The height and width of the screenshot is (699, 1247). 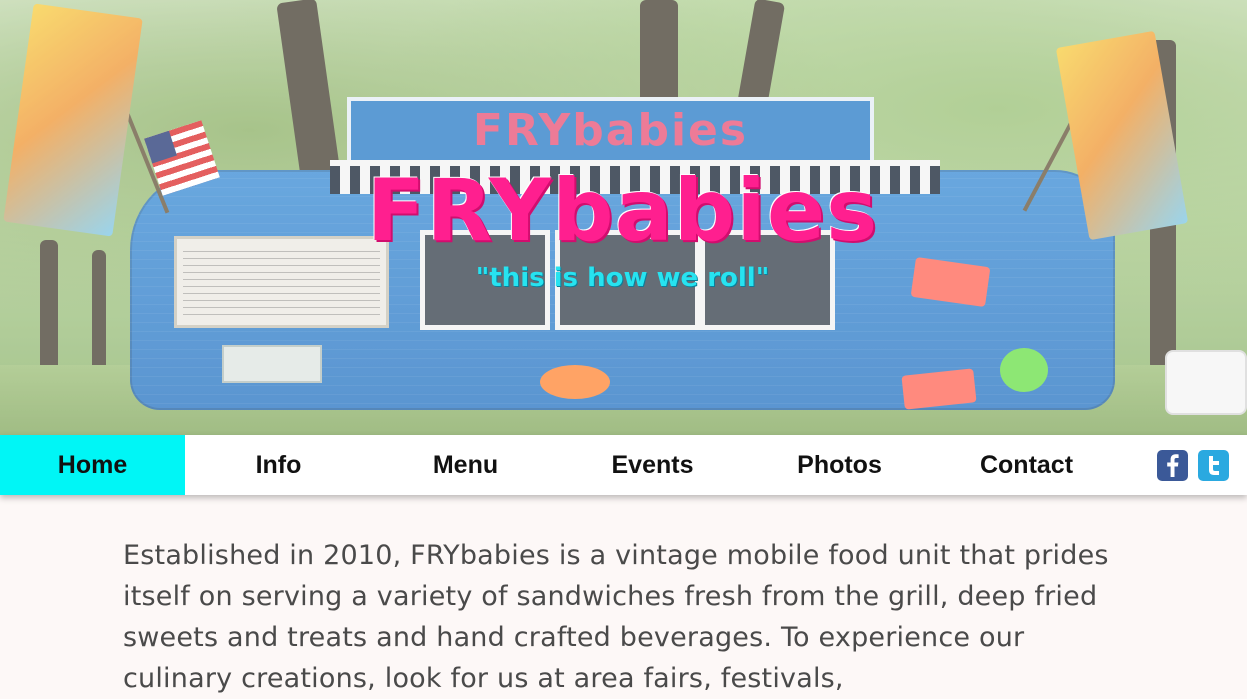 What do you see at coordinates (1026, 465) in the screenshot?
I see `nav-contact: Contact` at bounding box center [1026, 465].